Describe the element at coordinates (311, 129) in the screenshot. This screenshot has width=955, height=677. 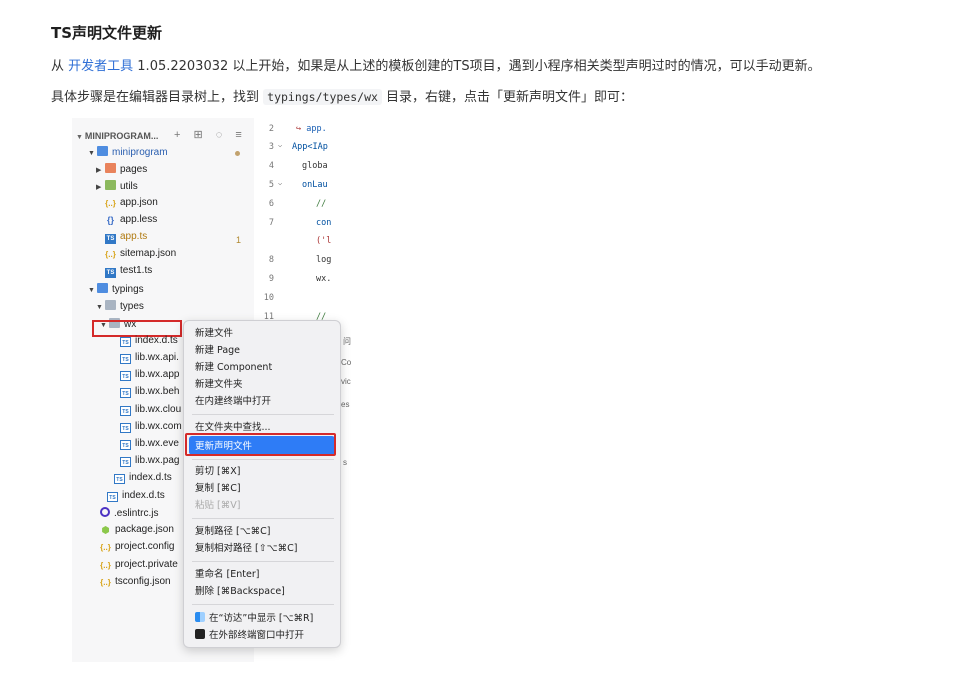
I see `code-line: ↪ app.` at that location.